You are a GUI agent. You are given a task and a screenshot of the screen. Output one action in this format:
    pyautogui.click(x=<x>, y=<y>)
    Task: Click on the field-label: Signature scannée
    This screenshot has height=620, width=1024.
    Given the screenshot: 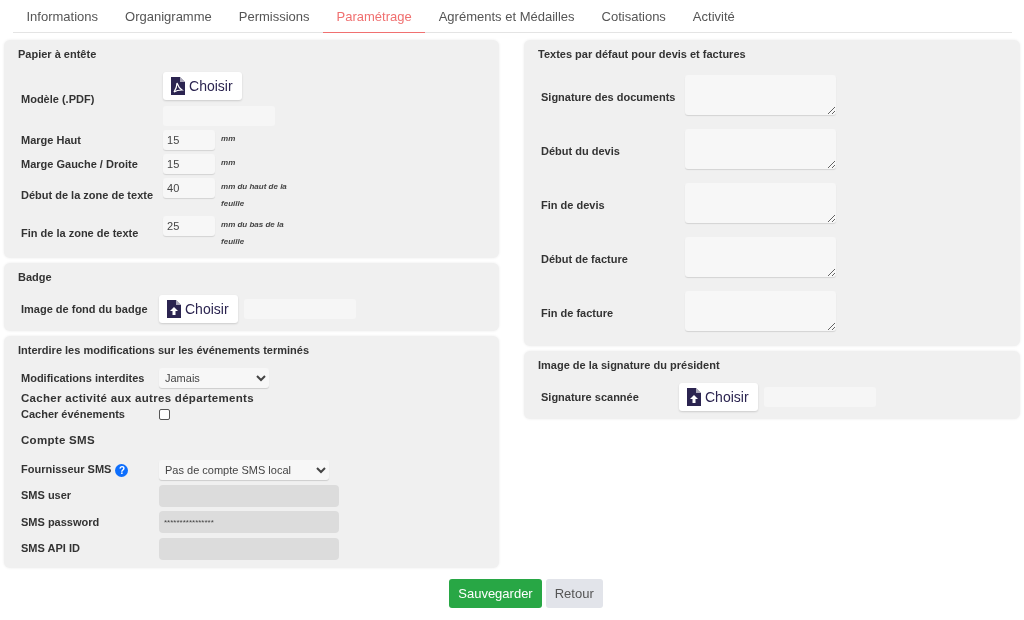 What is the action you would take?
    pyautogui.click(x=590, y=397)
    